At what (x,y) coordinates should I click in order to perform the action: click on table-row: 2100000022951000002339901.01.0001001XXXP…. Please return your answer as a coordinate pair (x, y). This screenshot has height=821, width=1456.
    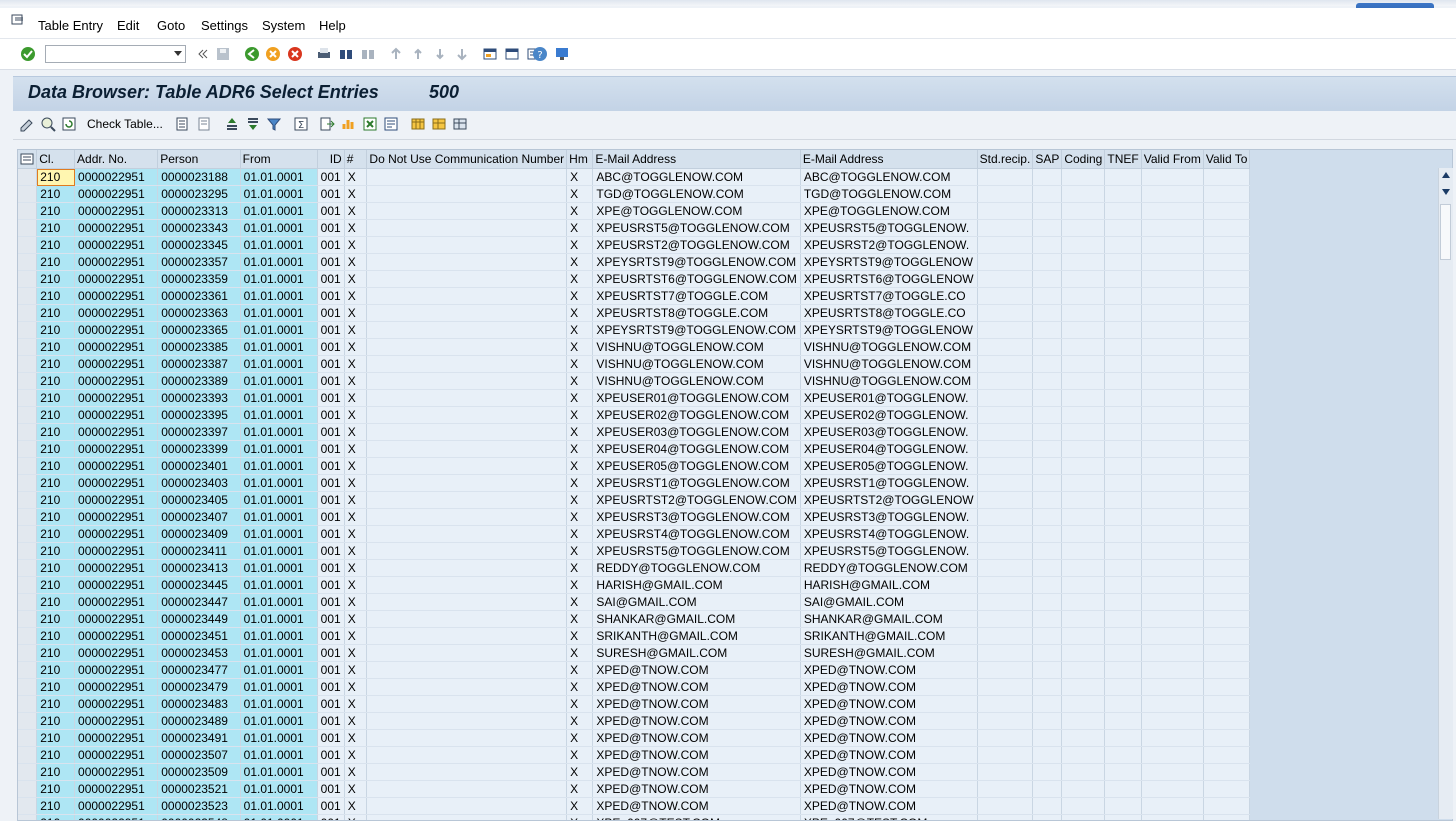
    Looking at the image, I should click on (735, 449).